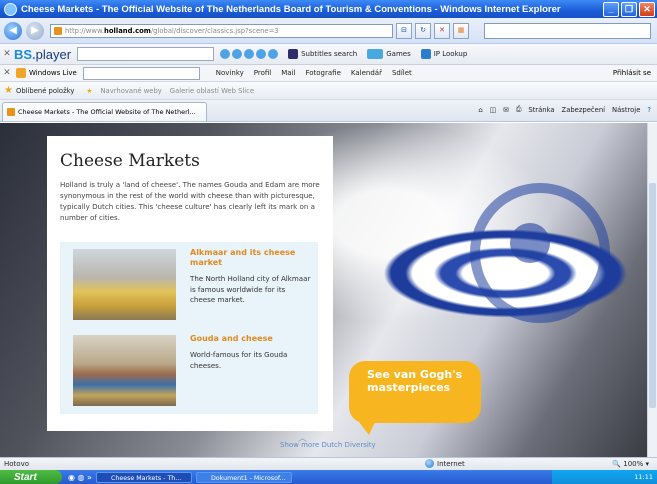  I want to click on gouda-title-link: Gouda and cheese, so click(252, 339).